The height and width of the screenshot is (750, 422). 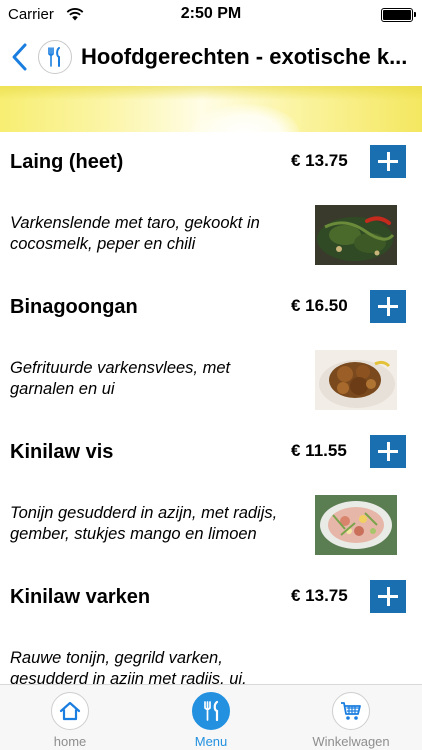 I want to click on menu-category-icon, so click(x=55, y=57).